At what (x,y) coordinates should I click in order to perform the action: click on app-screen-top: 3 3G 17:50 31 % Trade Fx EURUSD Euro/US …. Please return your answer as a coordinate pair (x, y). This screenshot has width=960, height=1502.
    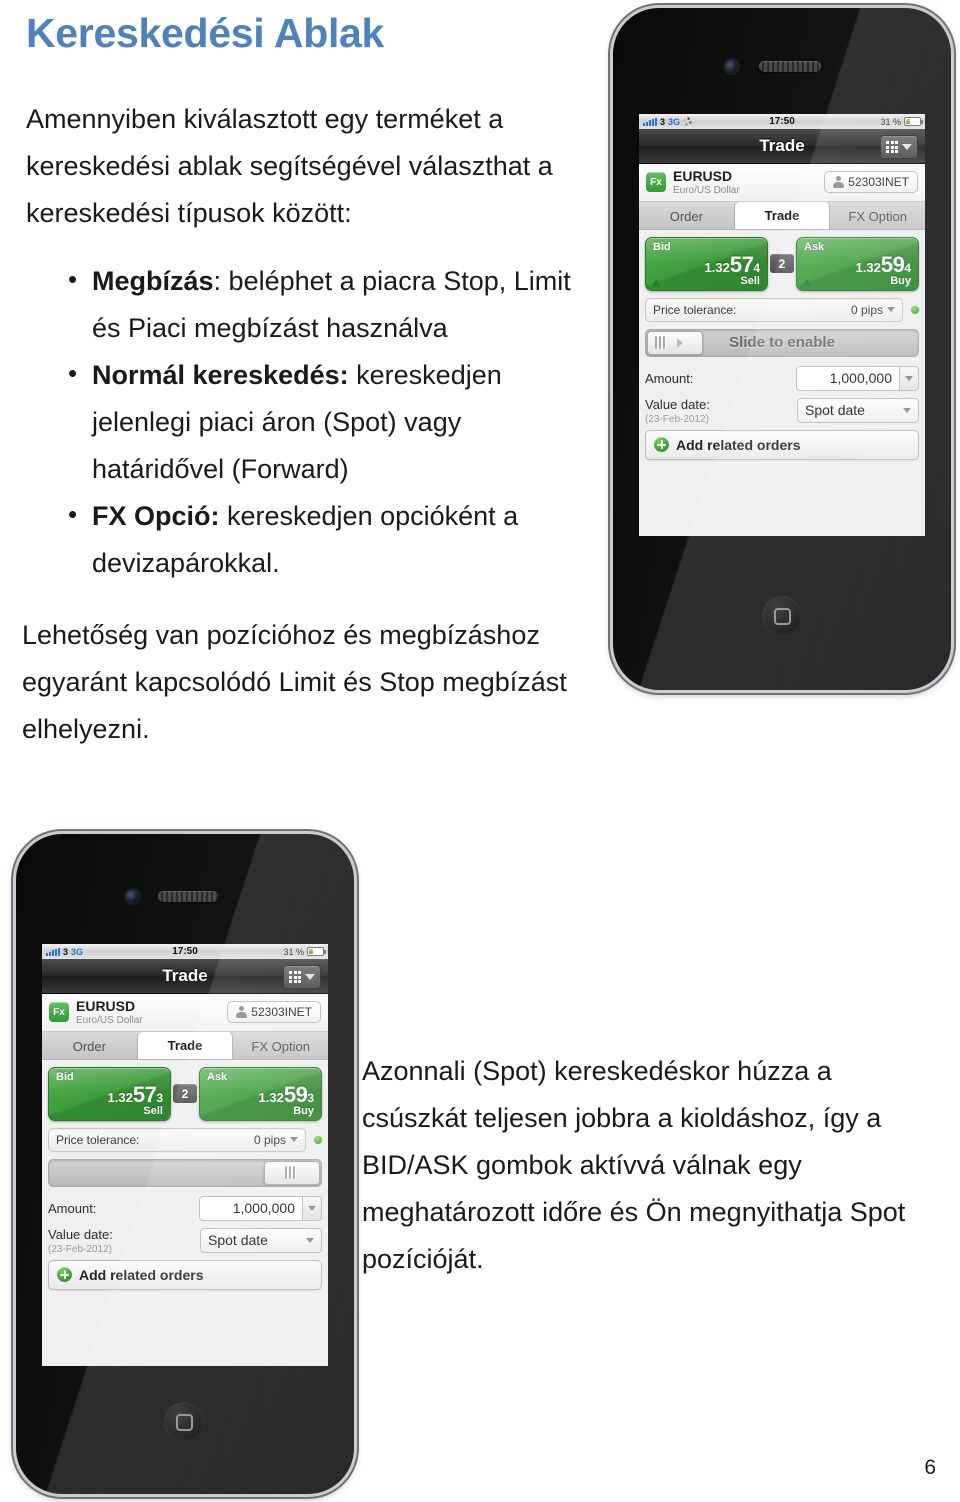
    Looking at the image, I should click on (782, 325).